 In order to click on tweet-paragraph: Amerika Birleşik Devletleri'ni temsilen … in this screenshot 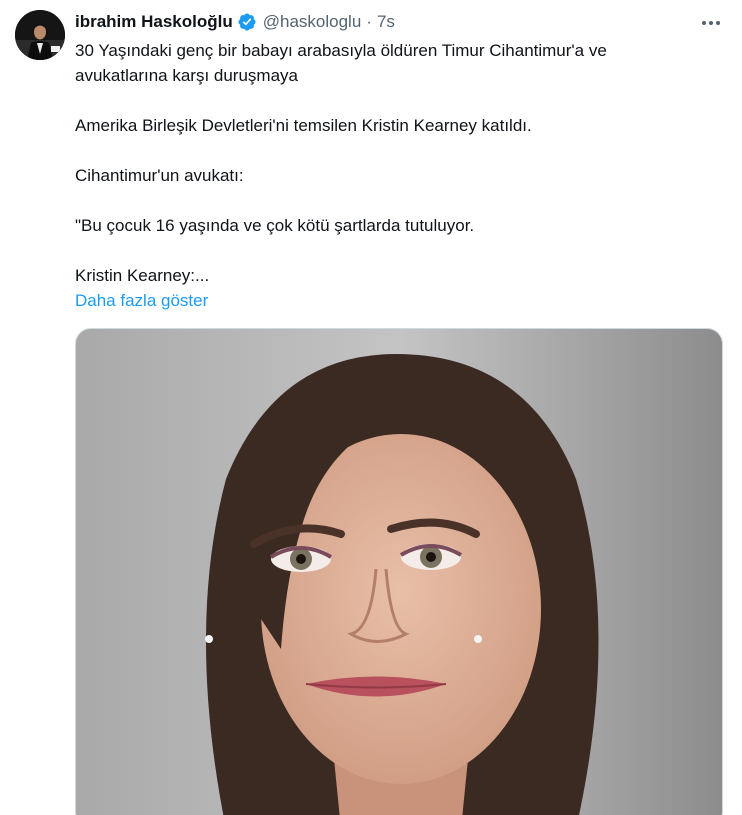, I will do `click(303, 125)`.